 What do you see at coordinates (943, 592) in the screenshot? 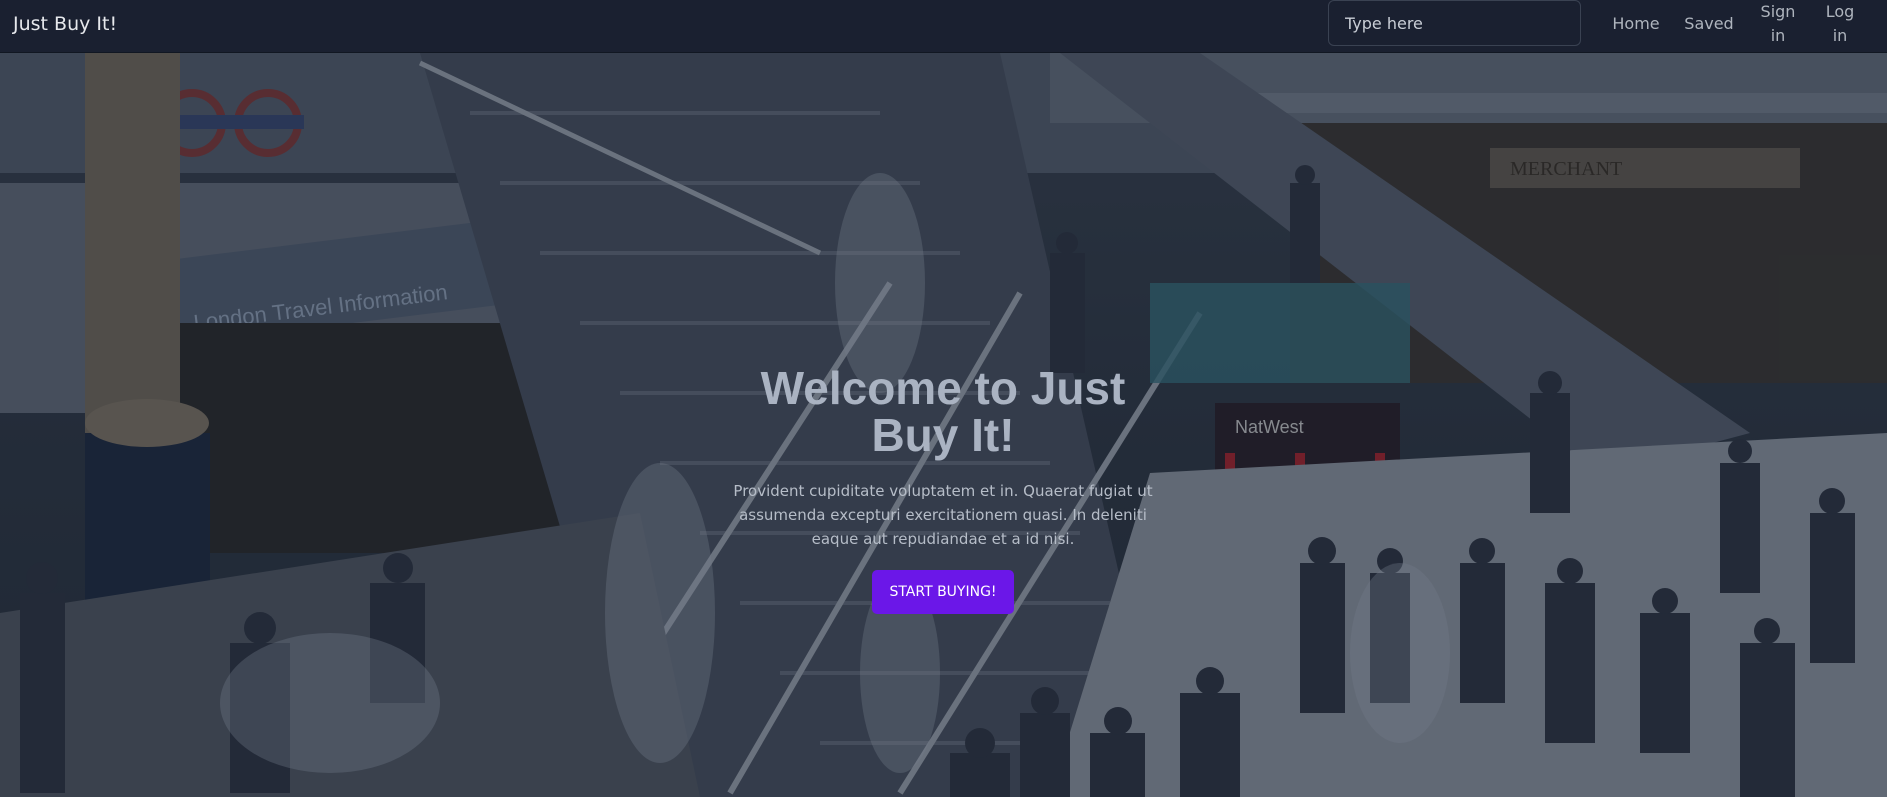
I see `start-buying-button: START BUYING!` at bounding box center [943, 592].